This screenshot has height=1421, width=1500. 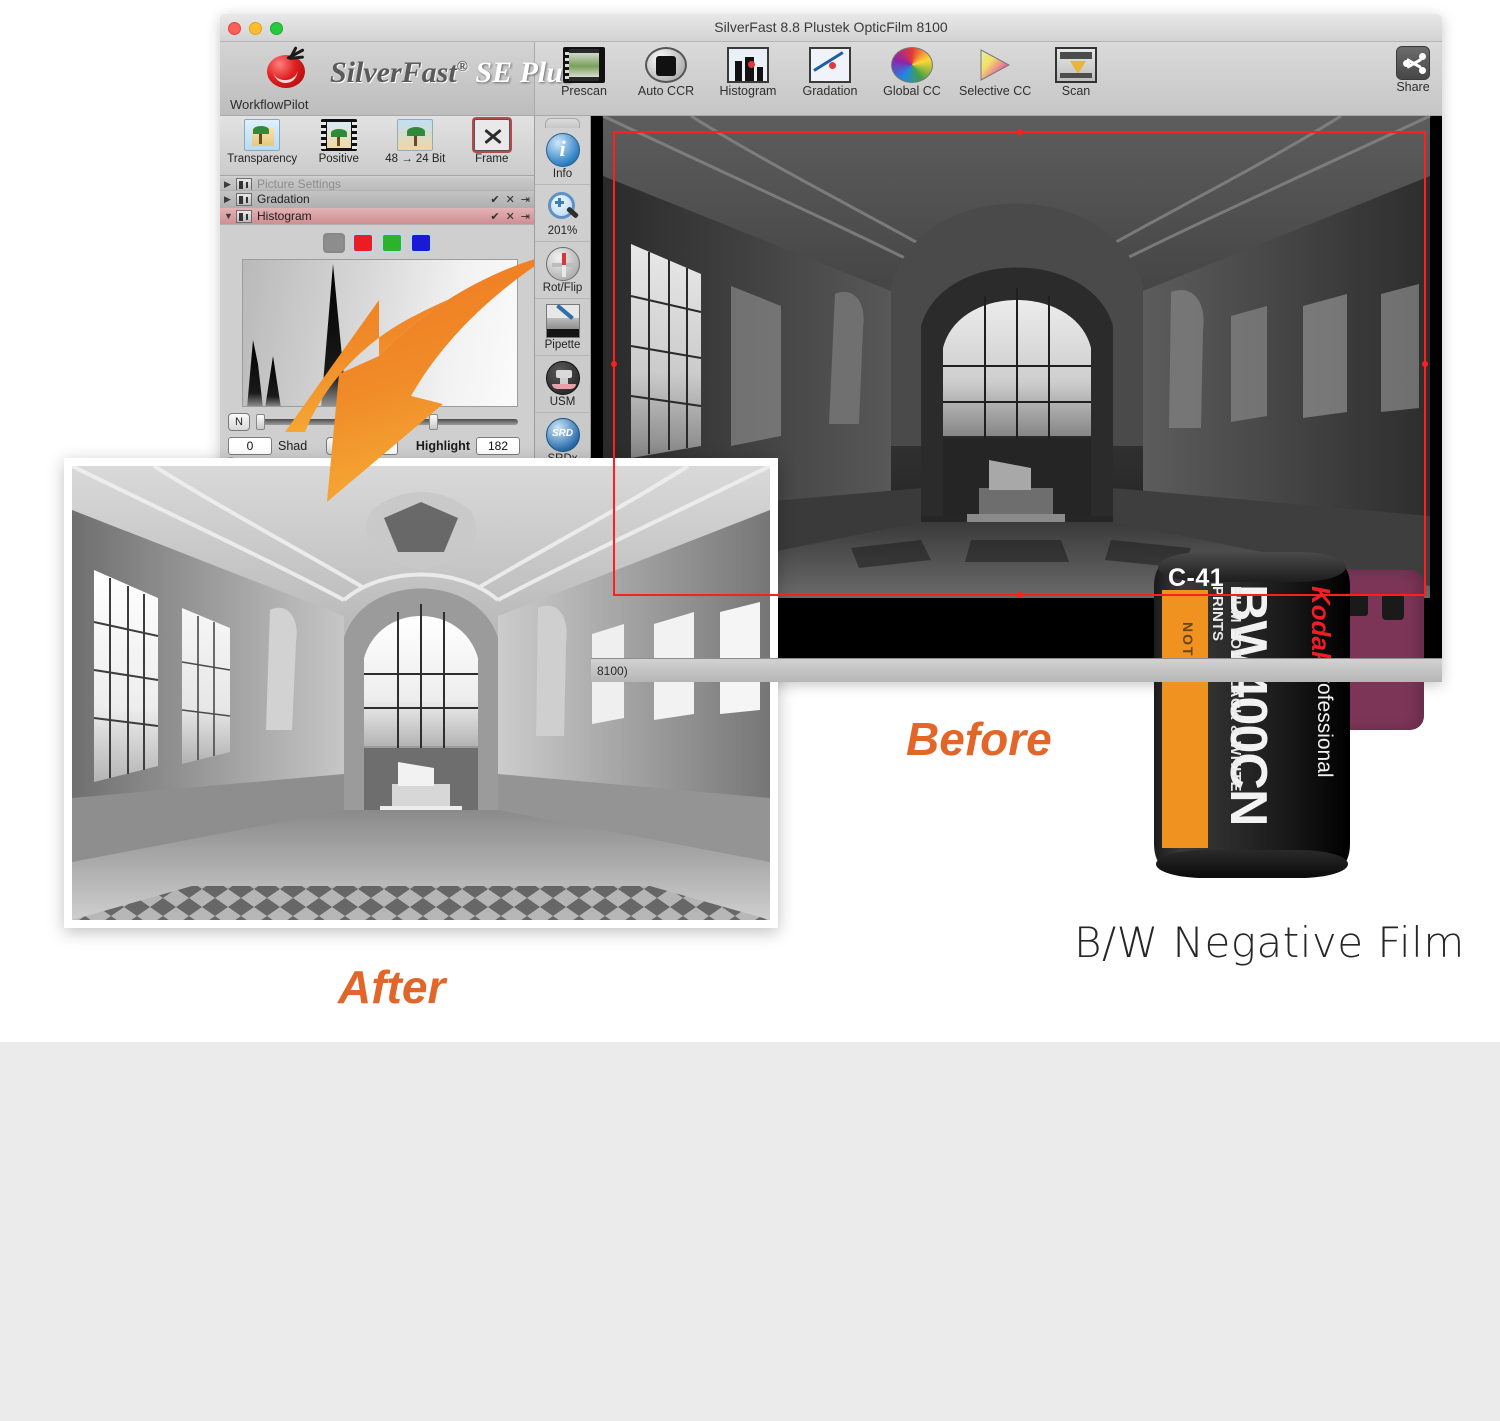 I want to click on histogram-range-track, so click(x=387, y=422).